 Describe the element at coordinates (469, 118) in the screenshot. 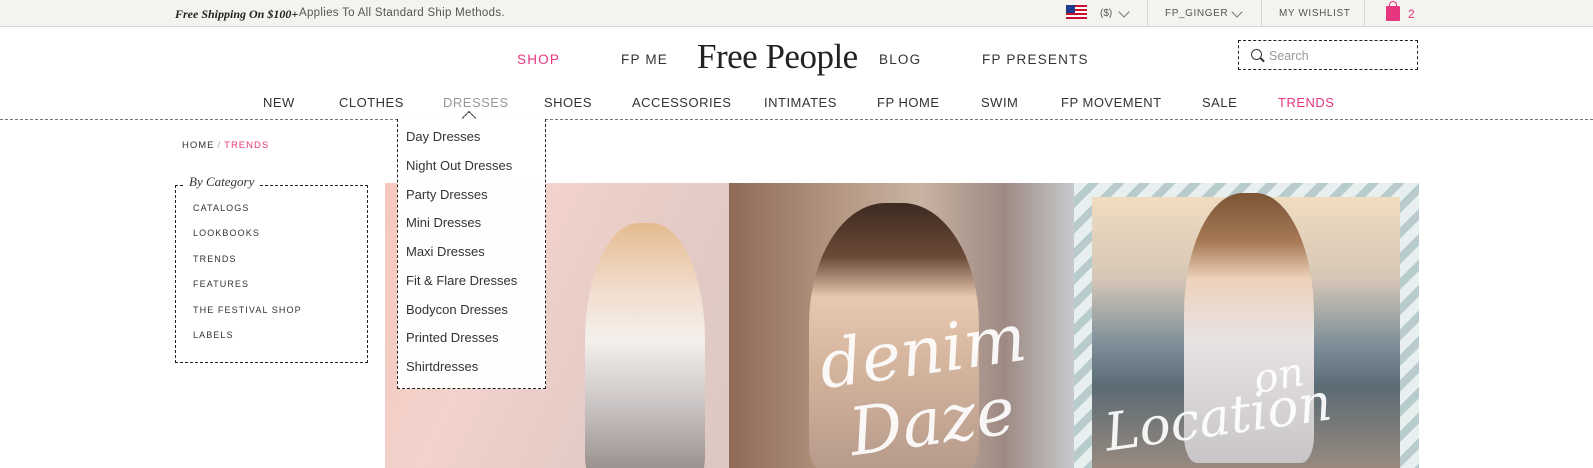

I see `dropdown-pointer` at that location.